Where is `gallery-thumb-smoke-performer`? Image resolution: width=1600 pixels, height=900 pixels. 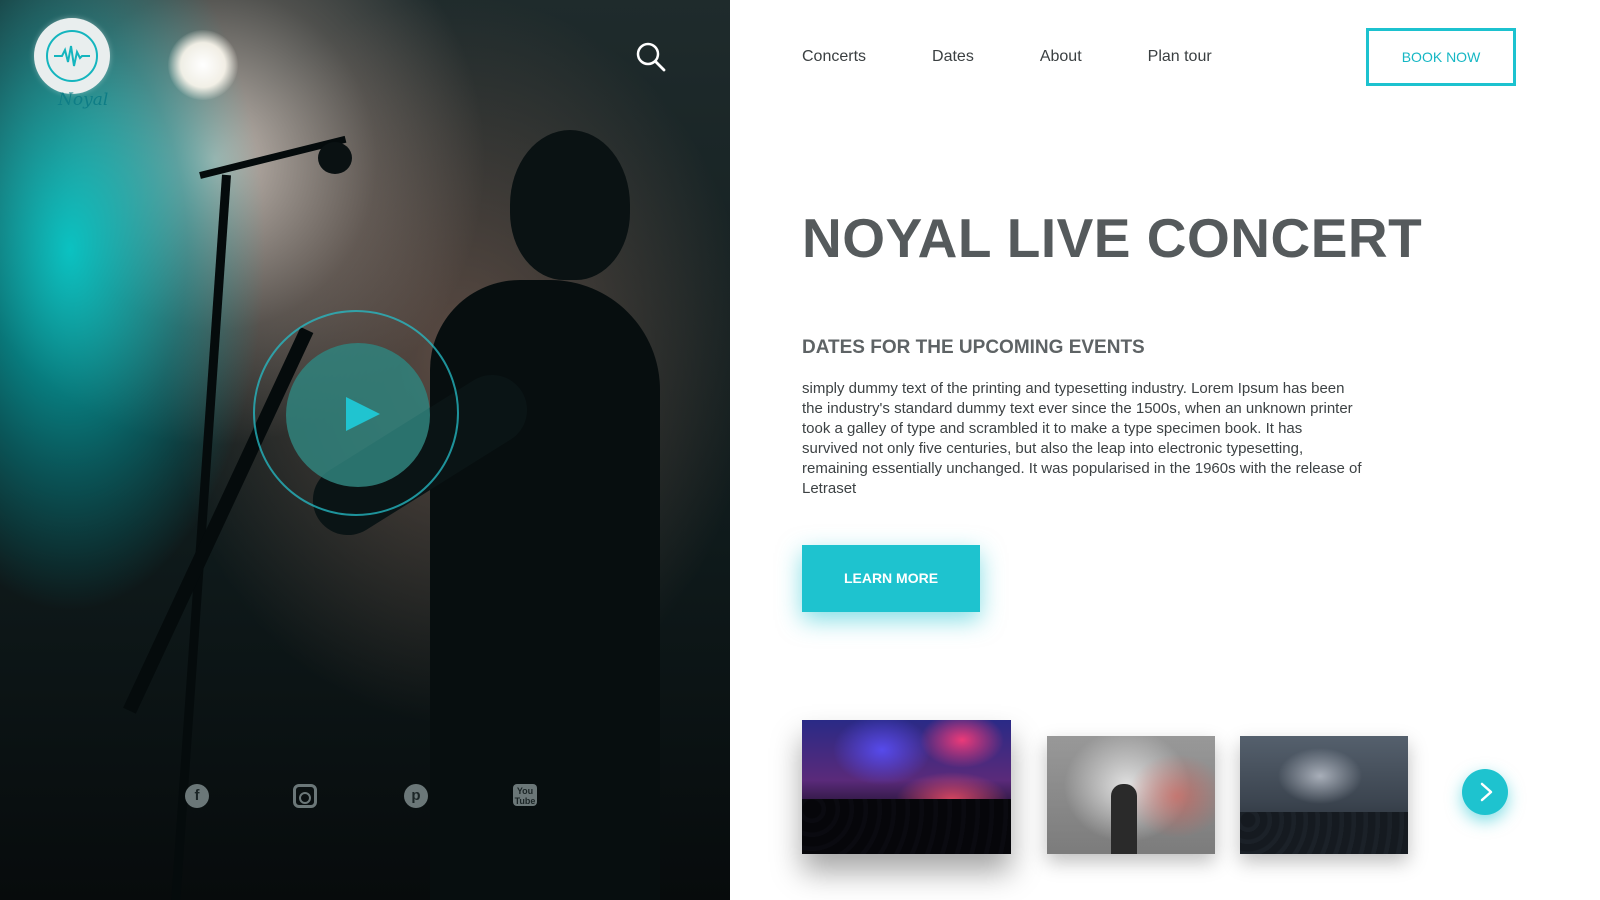 gallery-thumb-smoke-performer is located at coordinates (1131, 795).